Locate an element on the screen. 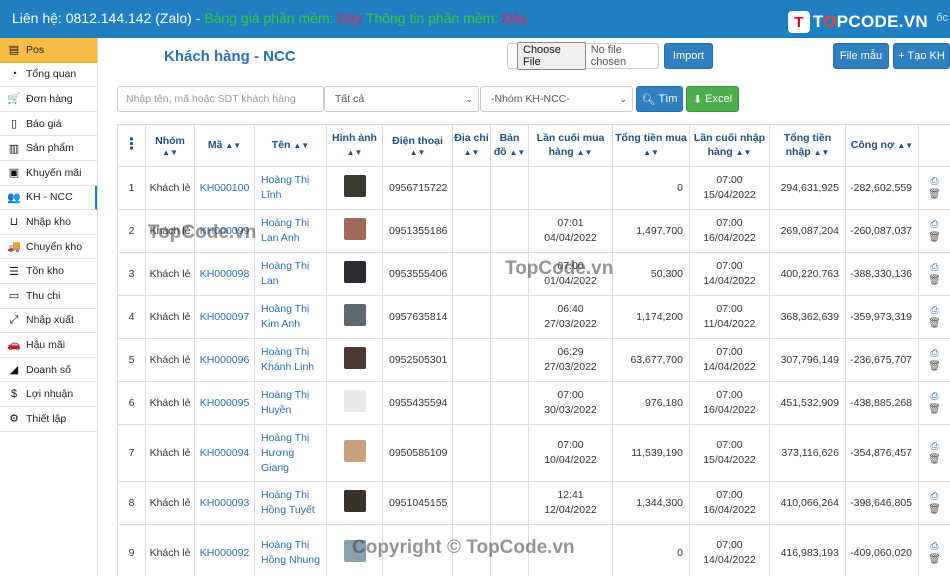 The height and width of the screenshot is (576, 950). cell-code: KH000092 is located at coordinates (224, 550).